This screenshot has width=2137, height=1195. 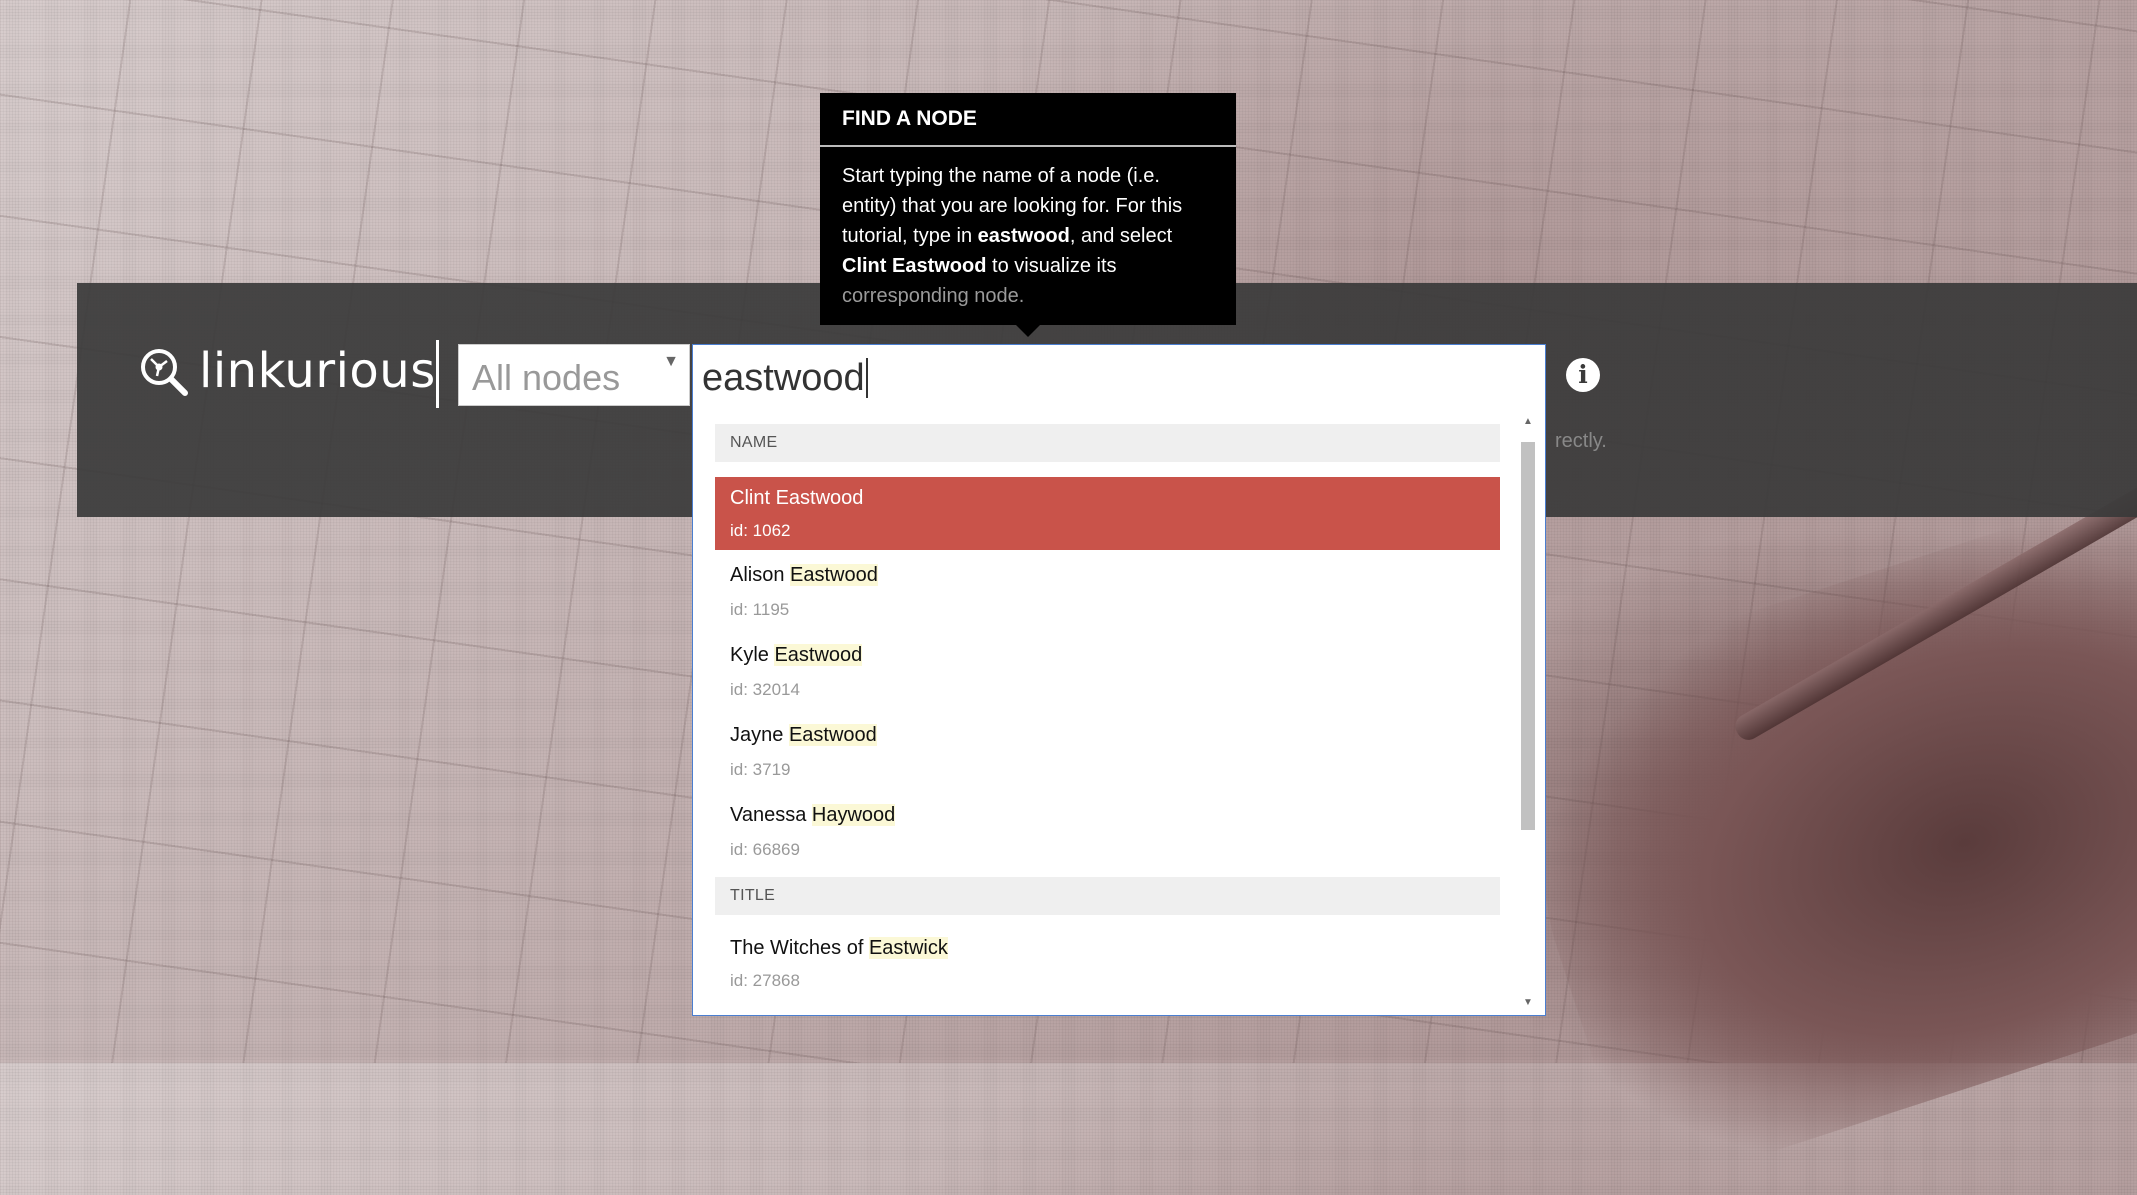 I want to click on result-id: id: 1062, so click(x=760, y=530).